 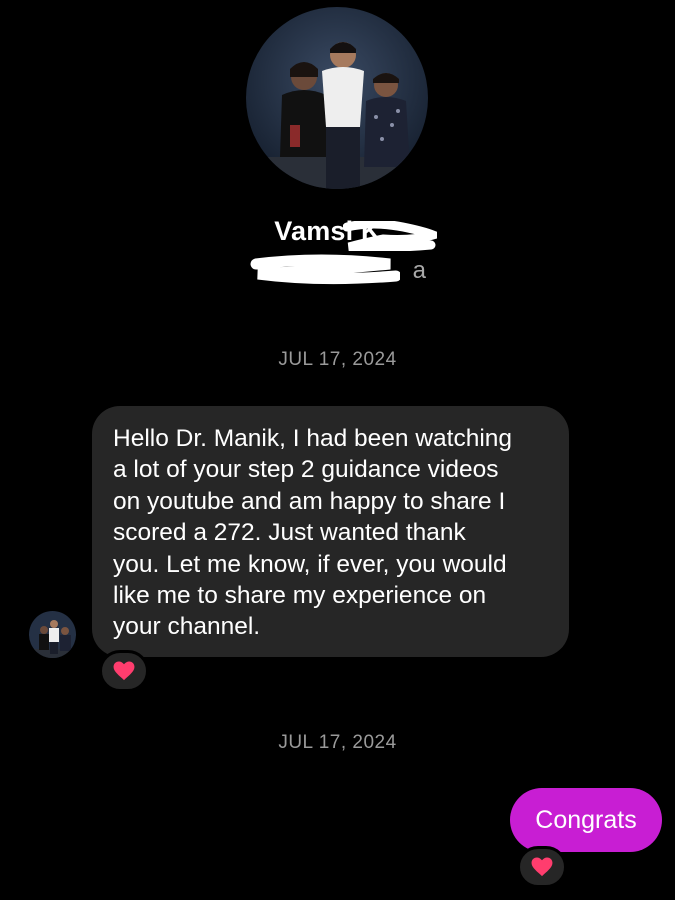 What do you see at coordinates (52, 634) in the screenshot?
I see `sender-avatar` at bounding box center [52, 634].